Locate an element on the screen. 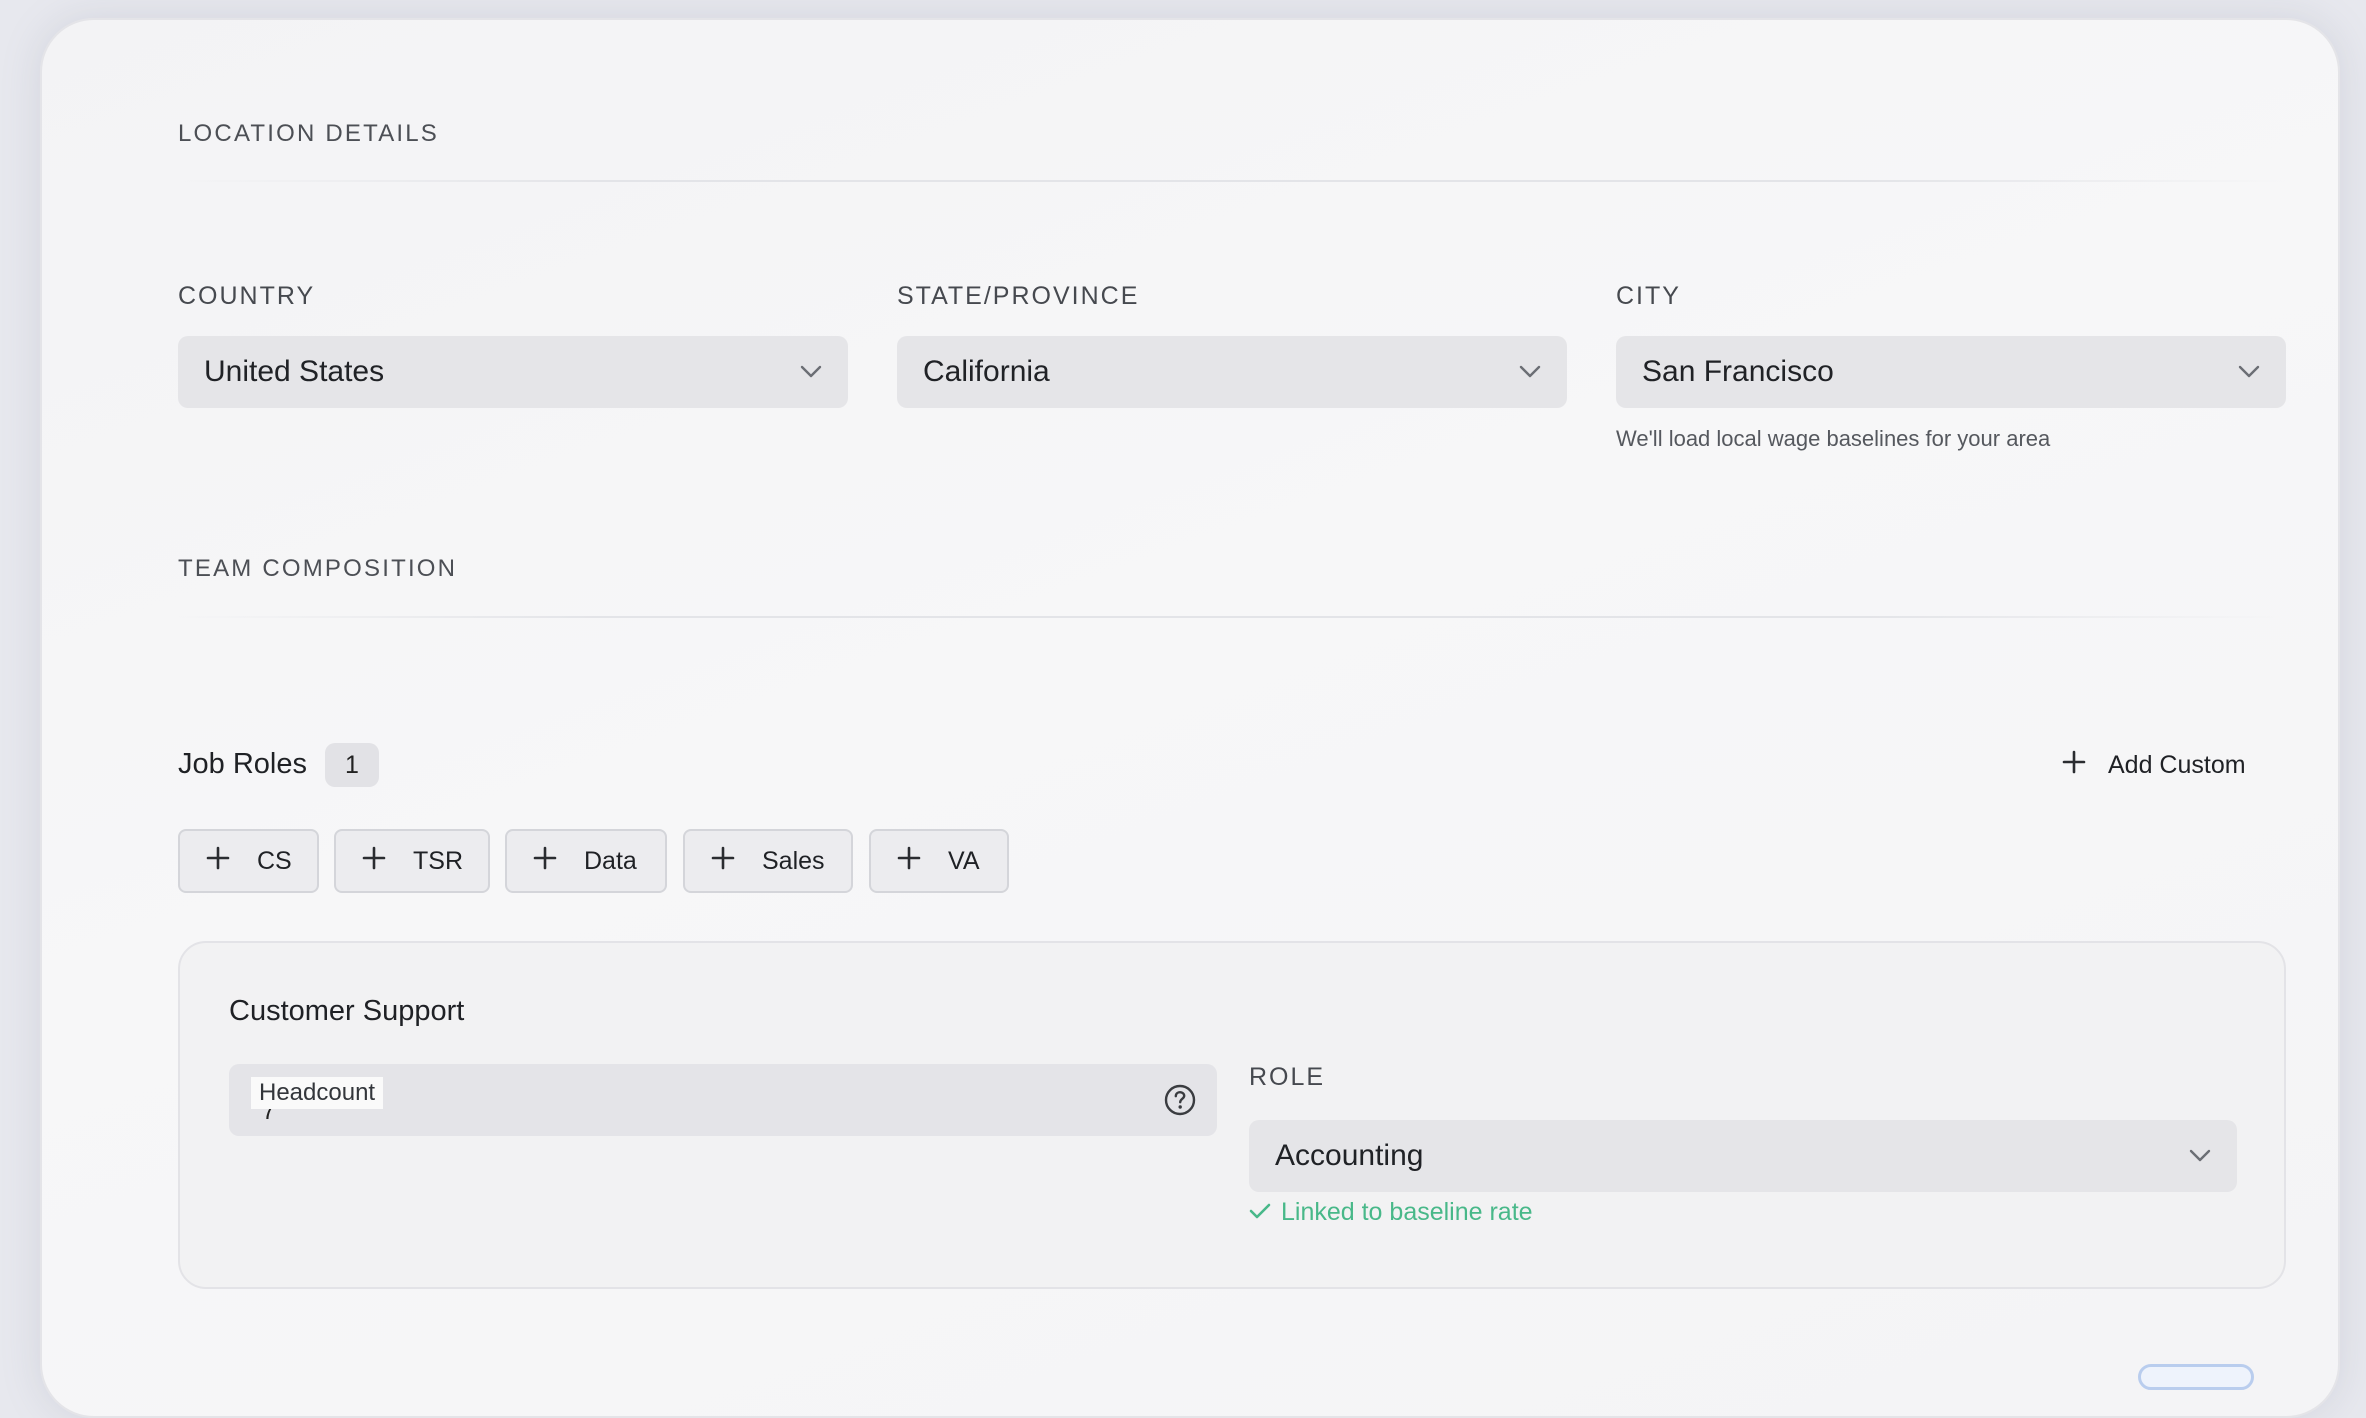 Image resolution: width=2366 pixels, height=1418 pixels. headcount-input: 7 Headcount is located at coordinates (723, 1100).